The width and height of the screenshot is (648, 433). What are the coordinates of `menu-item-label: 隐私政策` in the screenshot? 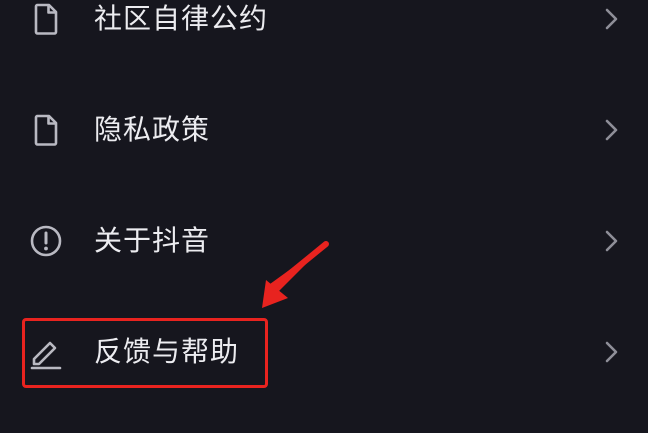 It's located at (152, 129).